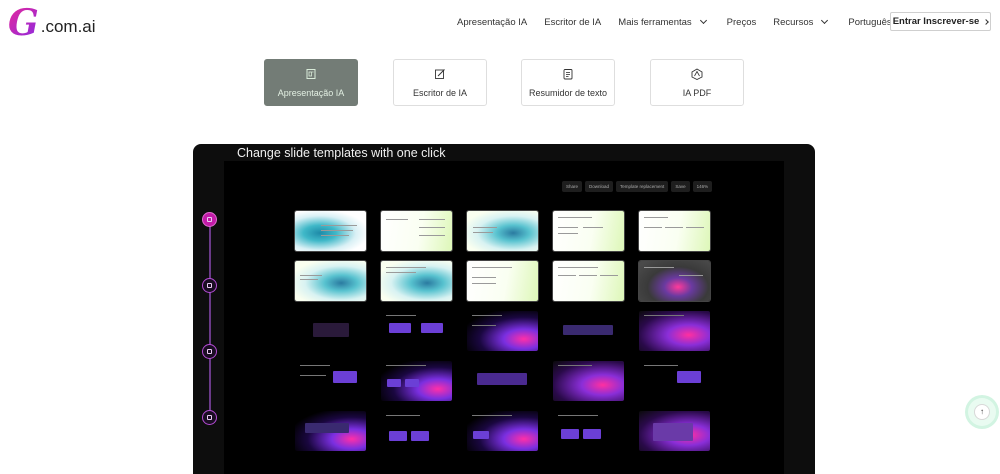 The image size is (1000, 474). What do you see at coordinates (311, 82) in the screenshot?
I see `tab-ai-presentation: Apresentação IA` at bounding box center [311, 82].